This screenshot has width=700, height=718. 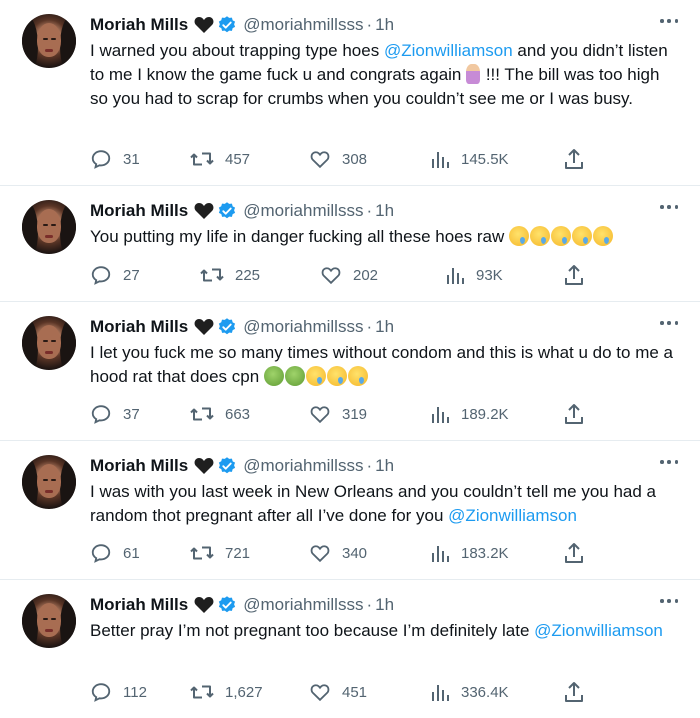 What do you see at coordinates (115, 414) in the screenshot?
I see `reply-button: 37` at bounding box center [115, 414].